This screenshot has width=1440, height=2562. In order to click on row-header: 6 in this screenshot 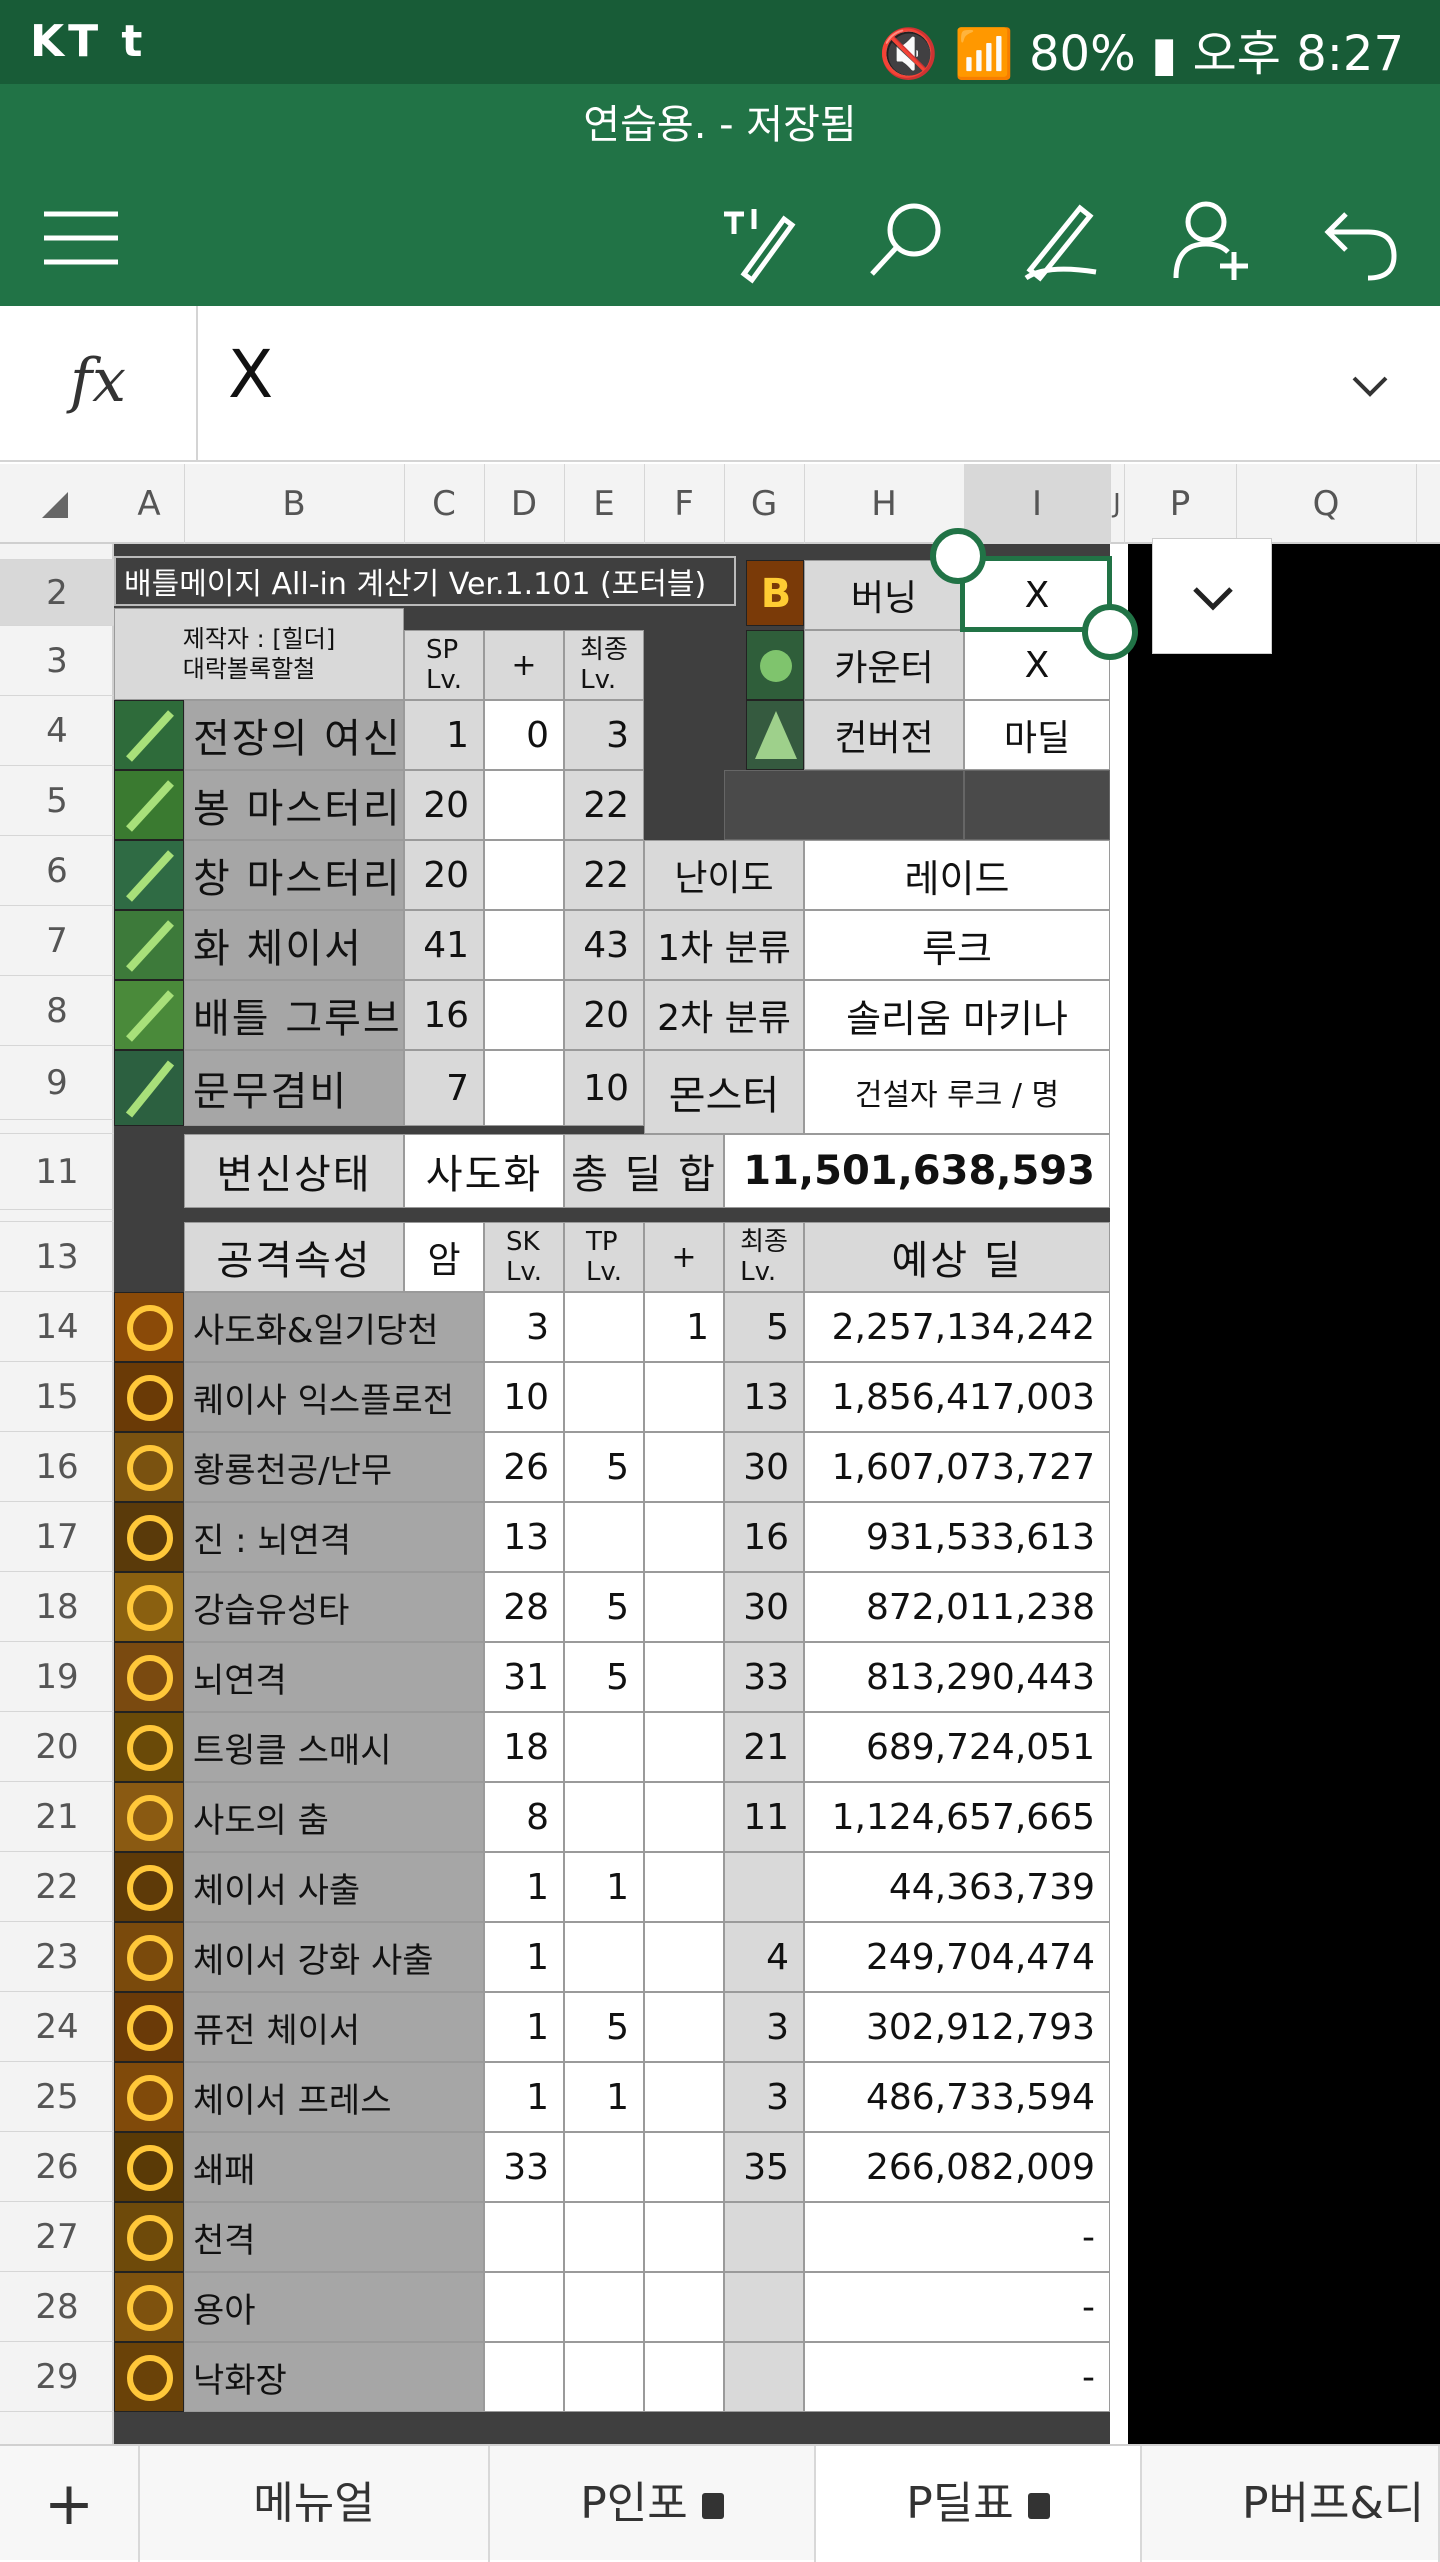, I will do `click(57, 871)`.